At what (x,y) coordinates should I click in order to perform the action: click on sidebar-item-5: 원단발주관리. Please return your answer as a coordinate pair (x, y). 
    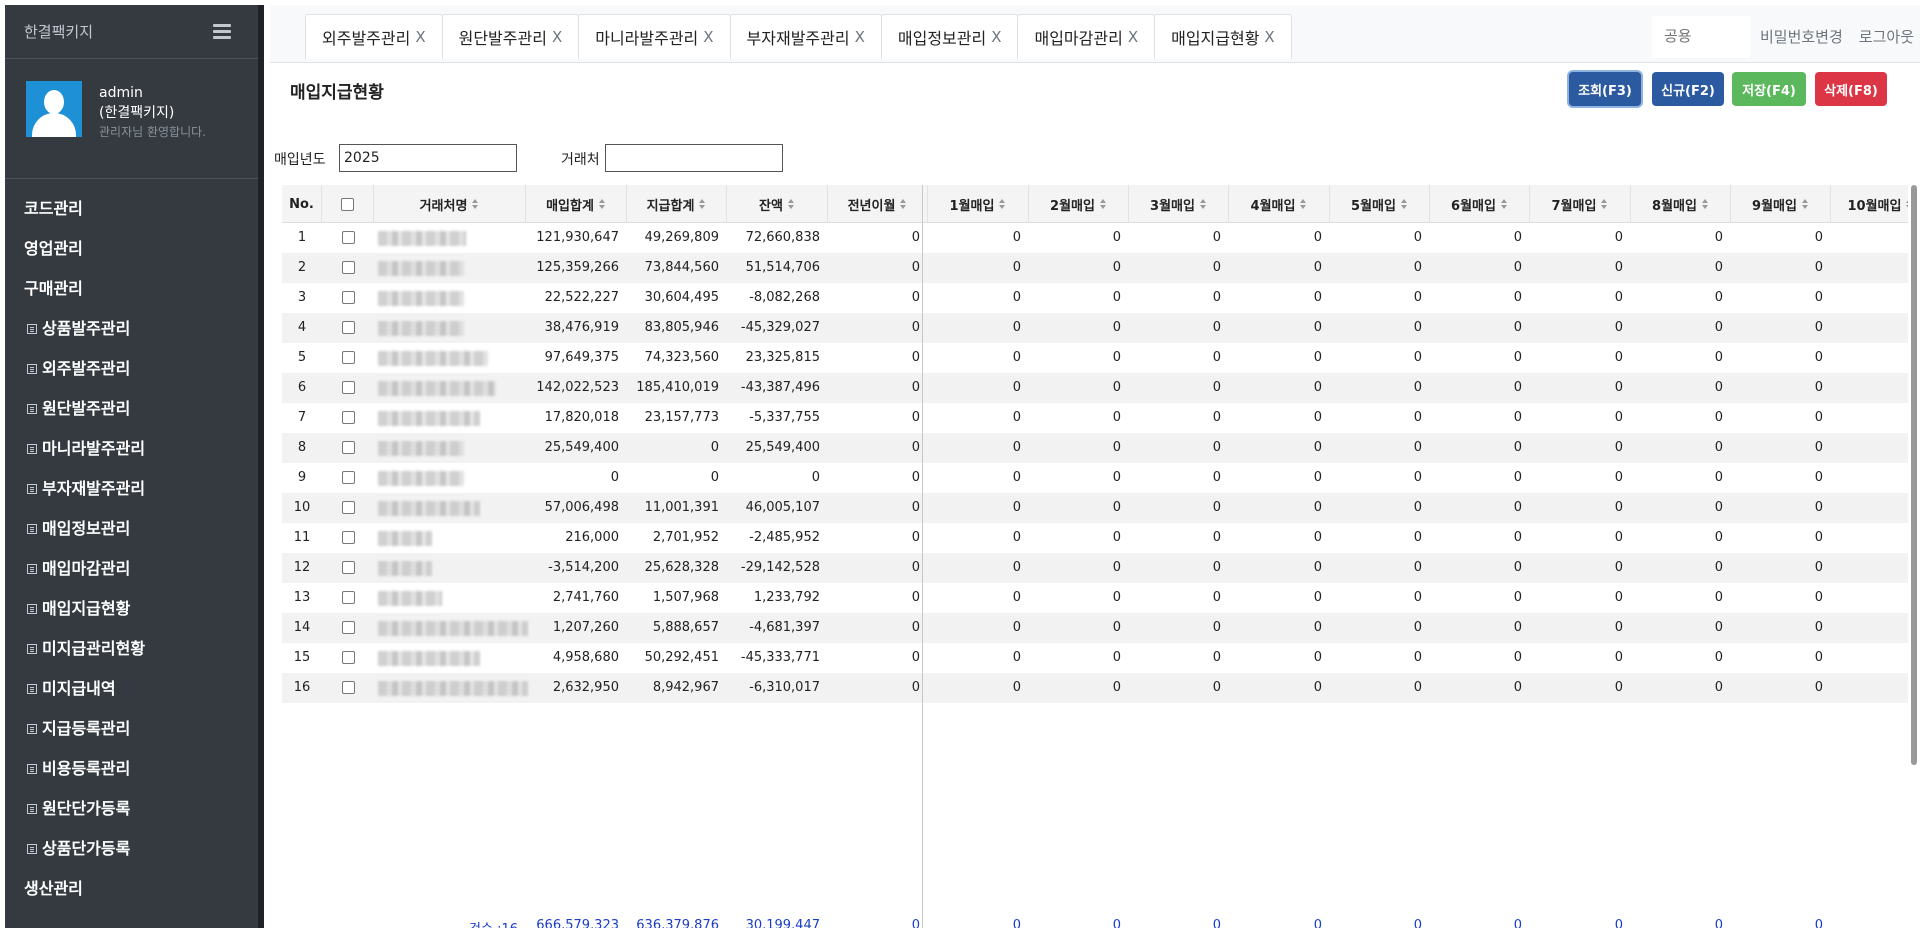
    Looking at the image, I should click on (134, 409).